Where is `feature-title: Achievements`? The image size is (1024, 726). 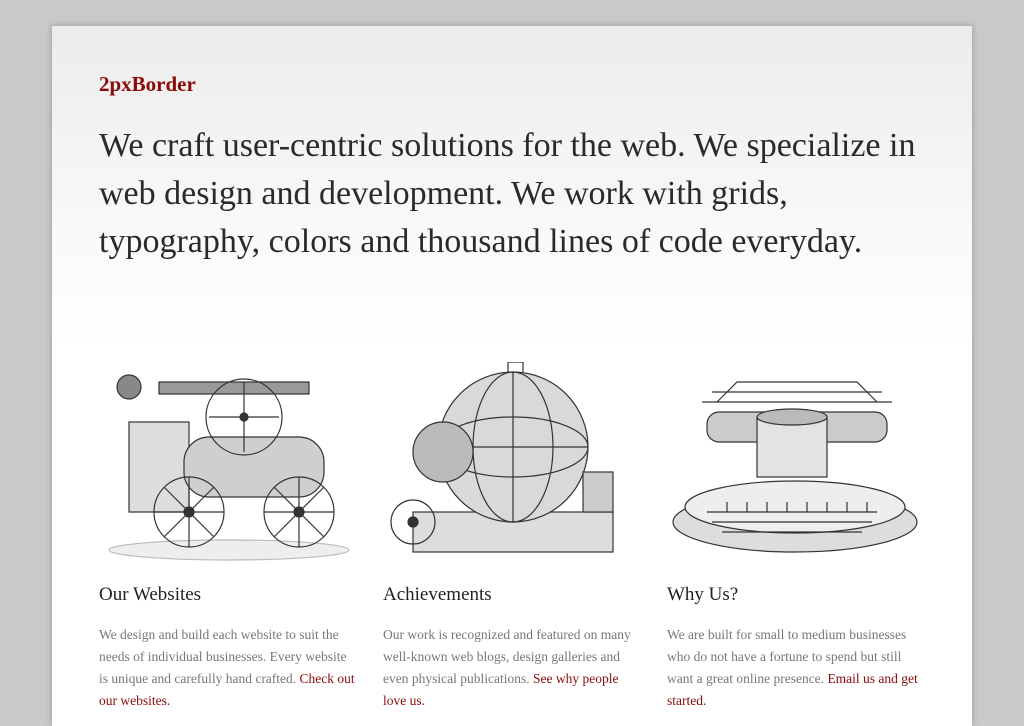 feature-title: Achievements is located at coordinates (437, 594).